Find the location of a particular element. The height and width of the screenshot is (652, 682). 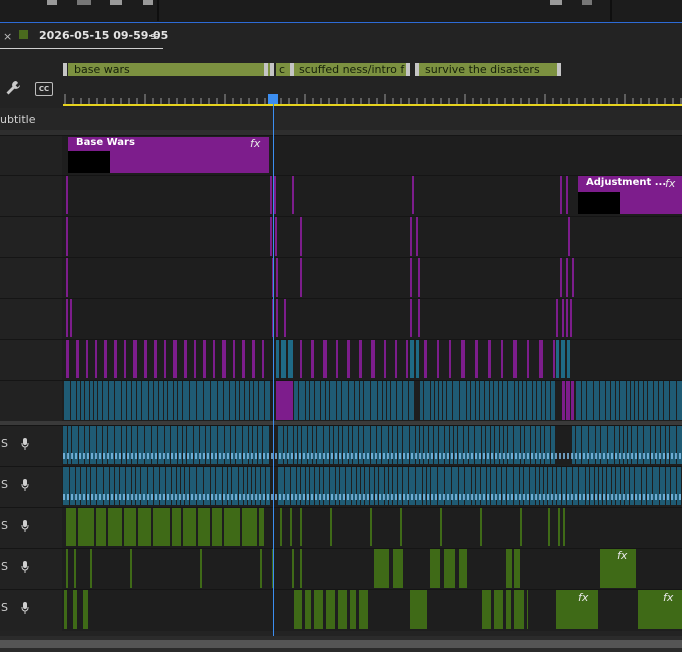

close-tab-icon: × is located at coordinates (7, 36).